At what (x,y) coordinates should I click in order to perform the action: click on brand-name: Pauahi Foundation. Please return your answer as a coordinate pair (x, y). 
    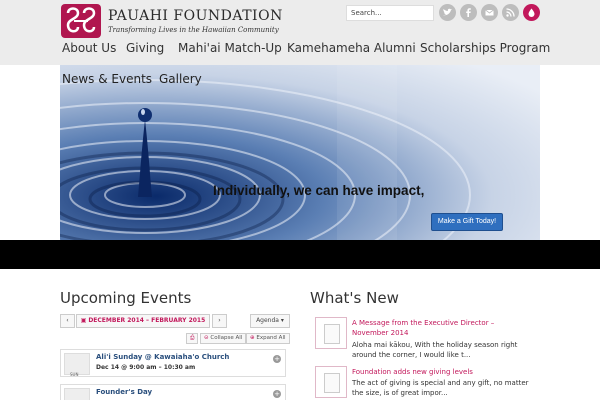
    Looking at the image, I should click on (195, 16).